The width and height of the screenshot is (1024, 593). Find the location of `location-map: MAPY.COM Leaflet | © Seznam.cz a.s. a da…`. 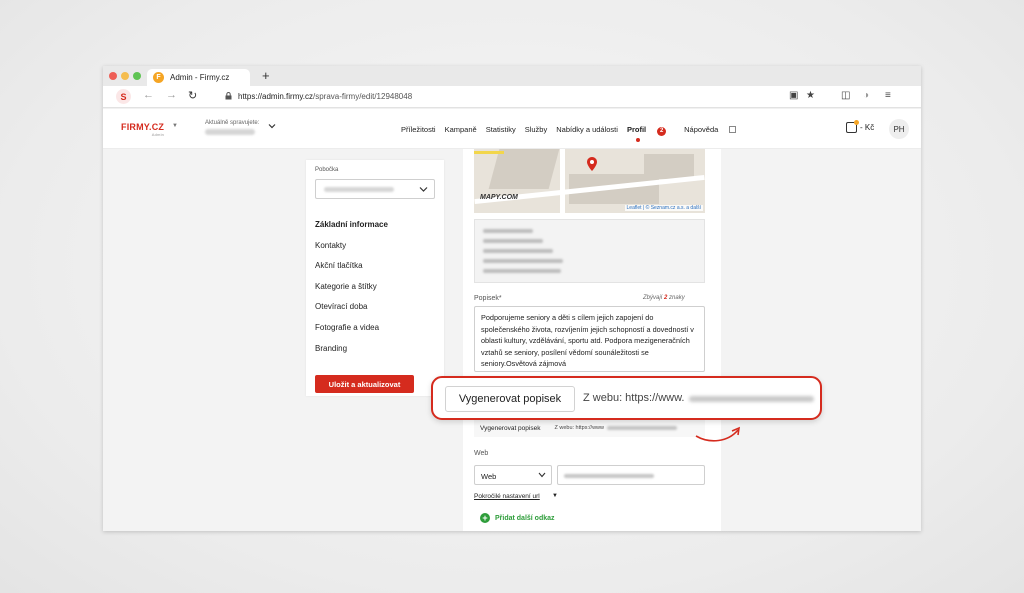

location-map: MAPY.COM Leaflet | © Seznam.cz a.s. a da… is located at coordinates (589, 181).